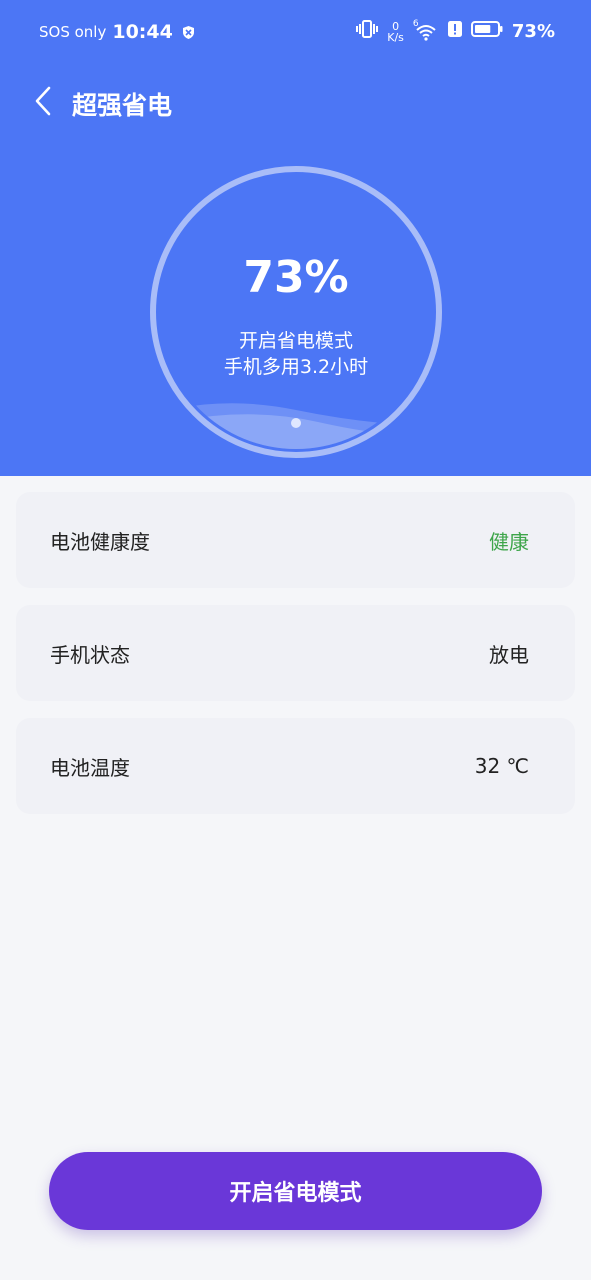  I want to click on wifi-icon: 6, so click(426, 30).